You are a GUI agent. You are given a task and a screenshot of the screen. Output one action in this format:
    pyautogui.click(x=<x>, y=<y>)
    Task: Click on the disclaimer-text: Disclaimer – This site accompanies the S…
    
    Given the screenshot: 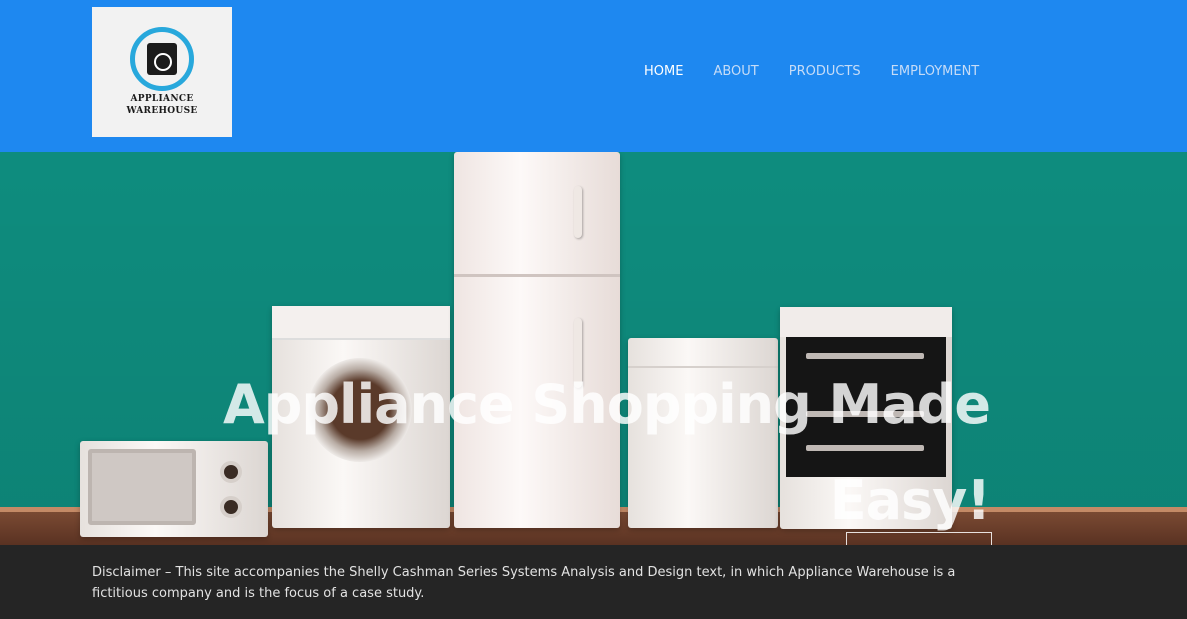 What is the action you would take?
    pyautogui.click(x=524, y=583)
    